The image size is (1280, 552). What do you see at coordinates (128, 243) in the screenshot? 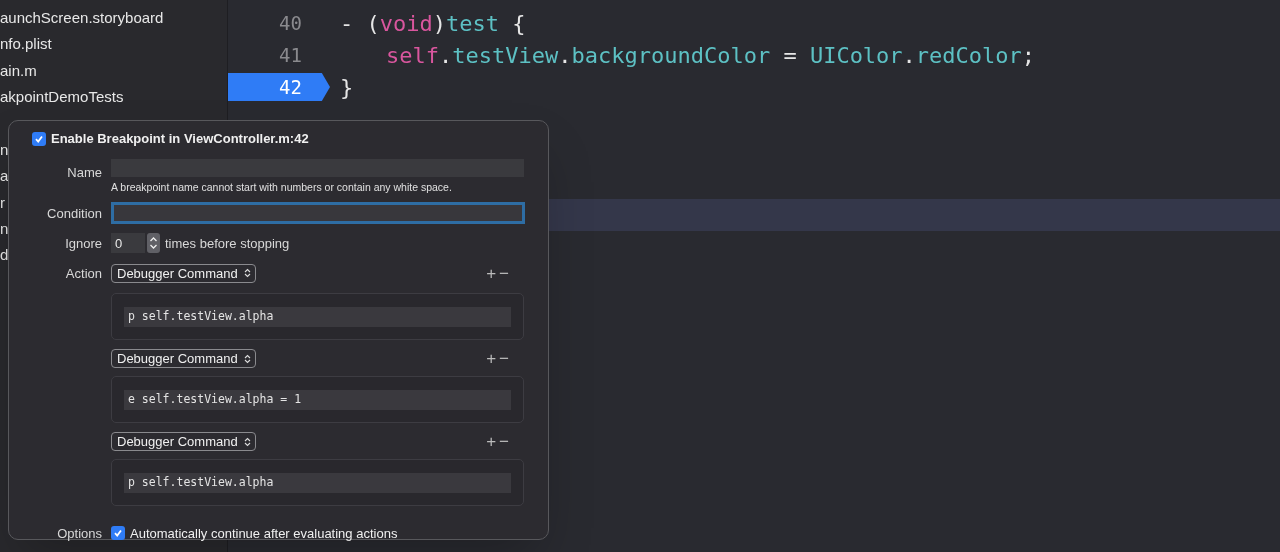
I see `ignore-count-field: 0` at bounding box center [128, 243].